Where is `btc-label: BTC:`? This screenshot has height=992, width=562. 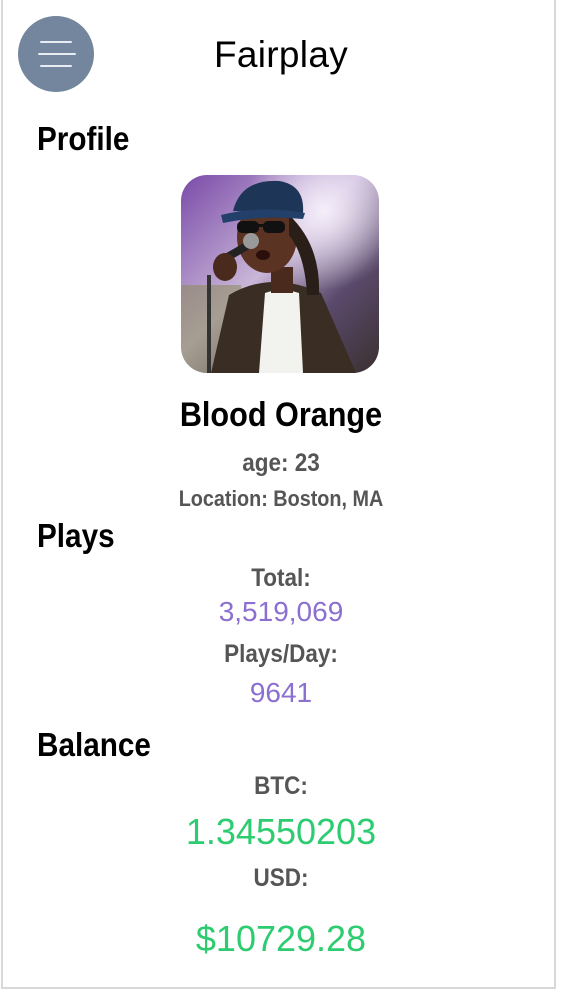
btc-label: BTC: is located at coordinates (281, 786).